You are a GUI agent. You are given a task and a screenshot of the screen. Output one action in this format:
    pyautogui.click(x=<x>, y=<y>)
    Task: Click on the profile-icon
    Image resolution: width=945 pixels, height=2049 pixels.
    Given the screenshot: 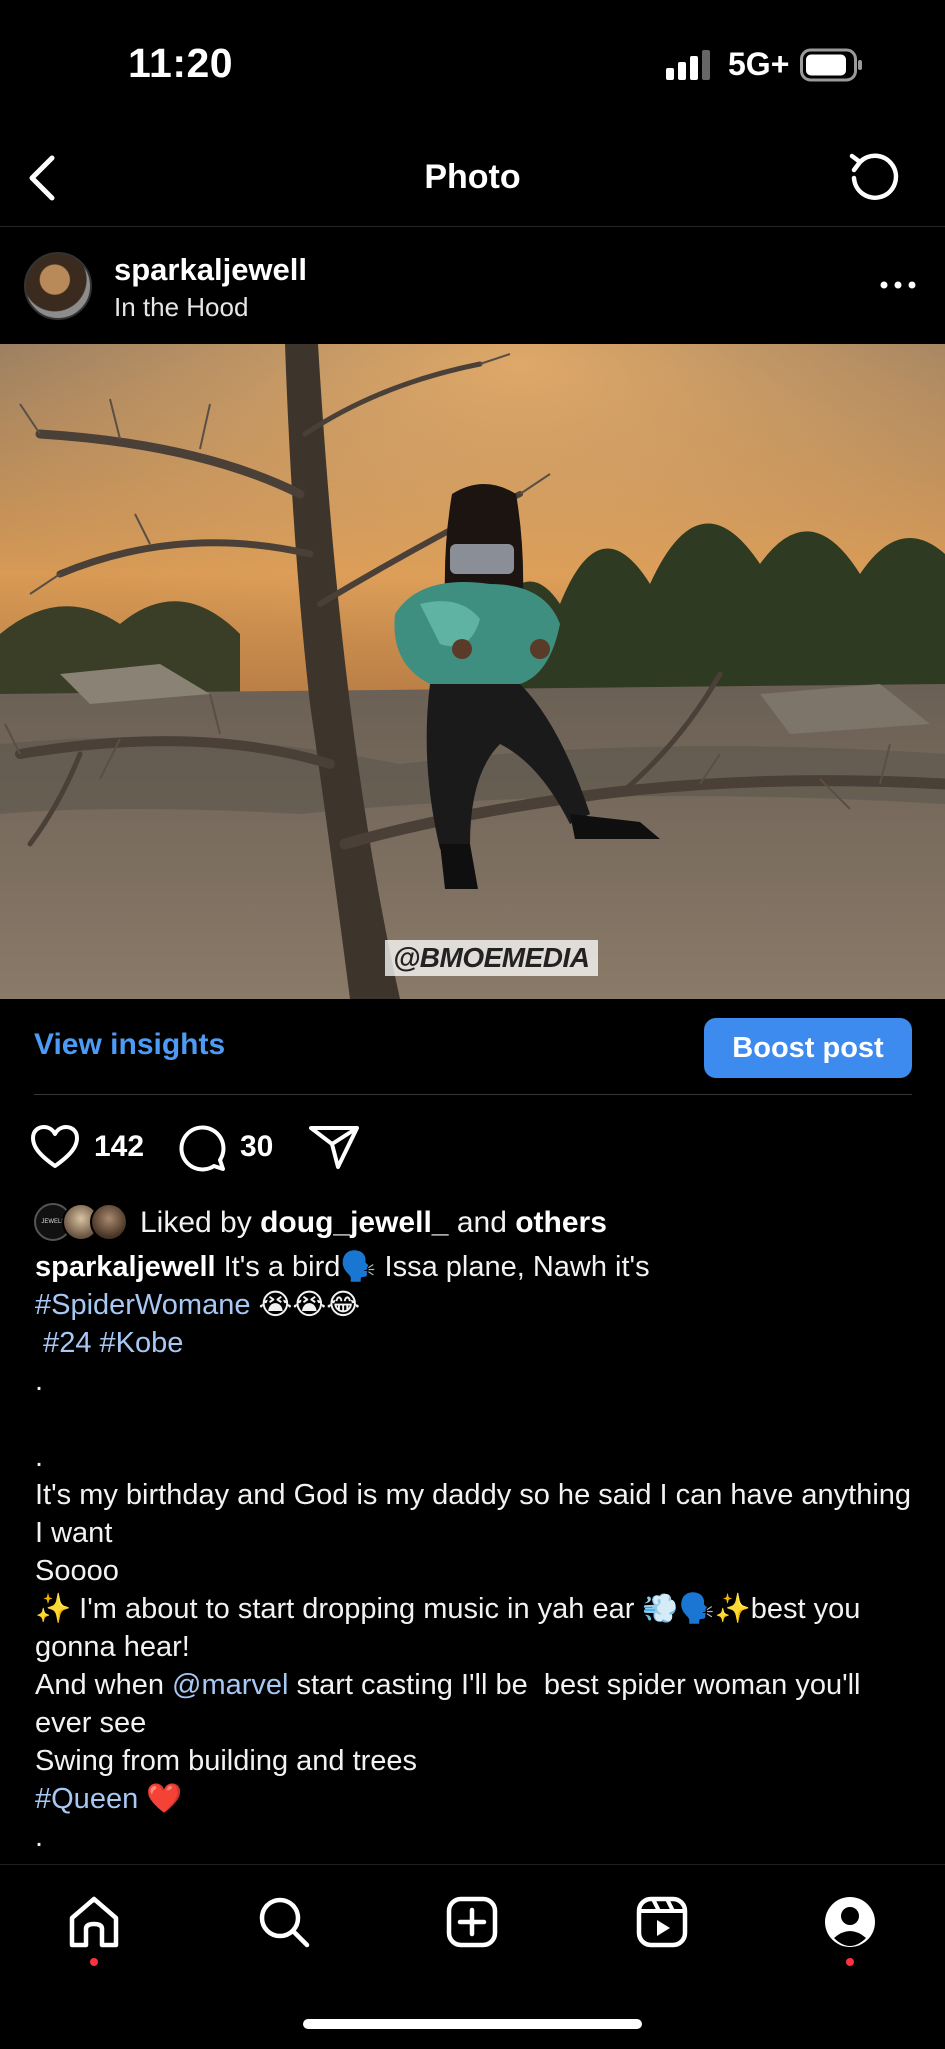 What is the action you would take?
    pyautogui.click(x=850, y=1922)
    